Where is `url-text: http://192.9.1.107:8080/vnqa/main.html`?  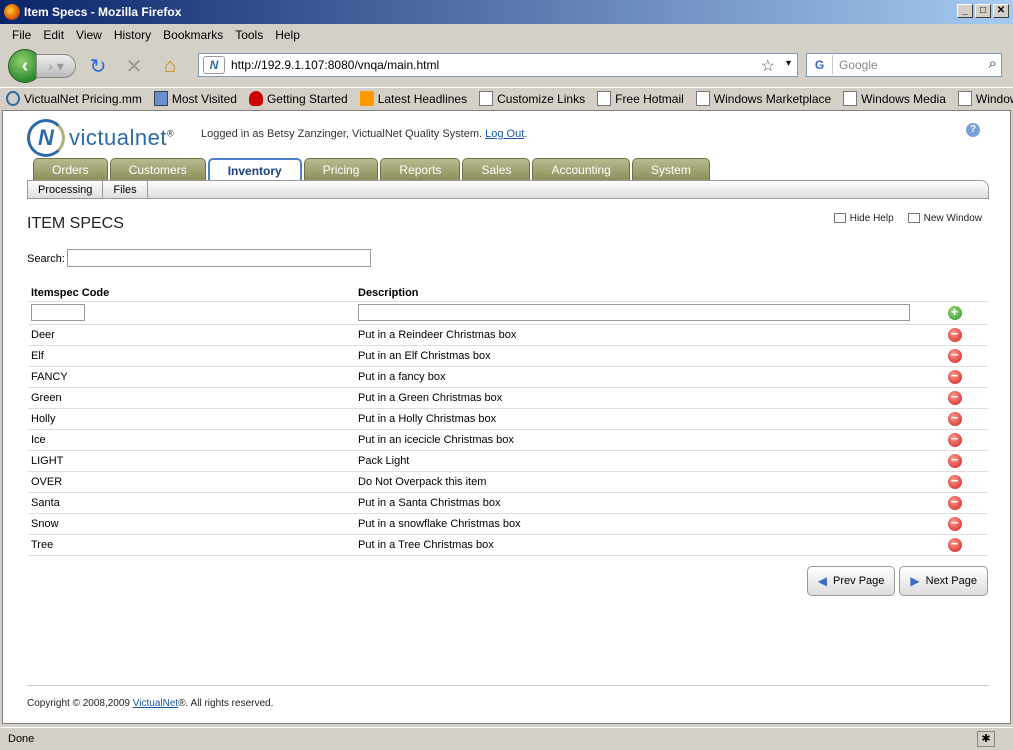
url-text: http://192.9.1.107:8080/vnqa/main.html is located at coordinates (335, 65).